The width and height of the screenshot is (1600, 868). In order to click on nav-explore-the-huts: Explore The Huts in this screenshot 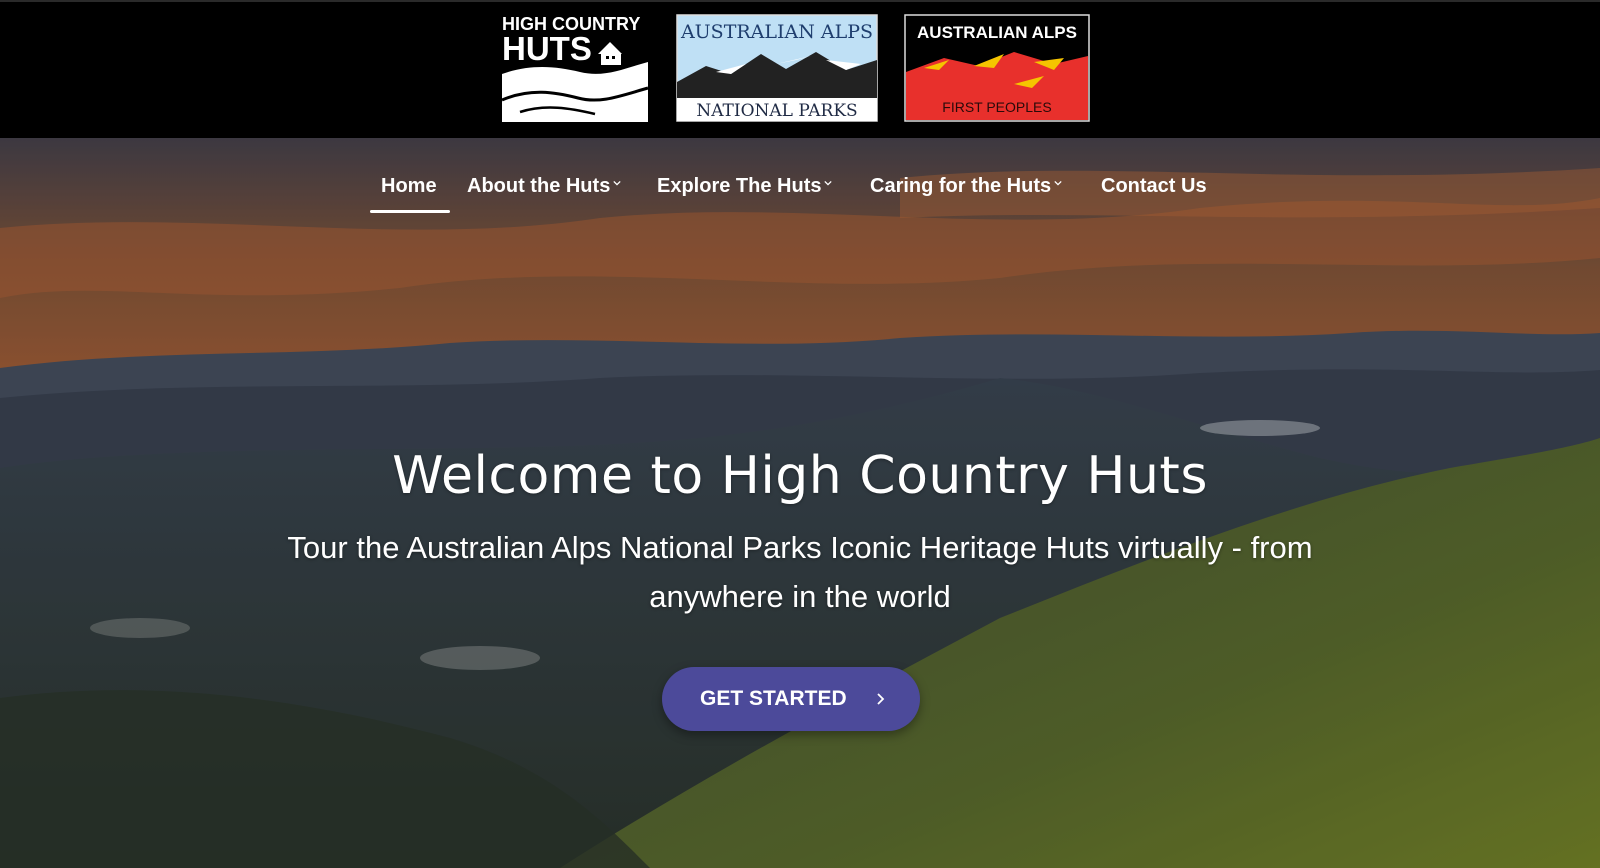, I will do `click(745, 186)`.